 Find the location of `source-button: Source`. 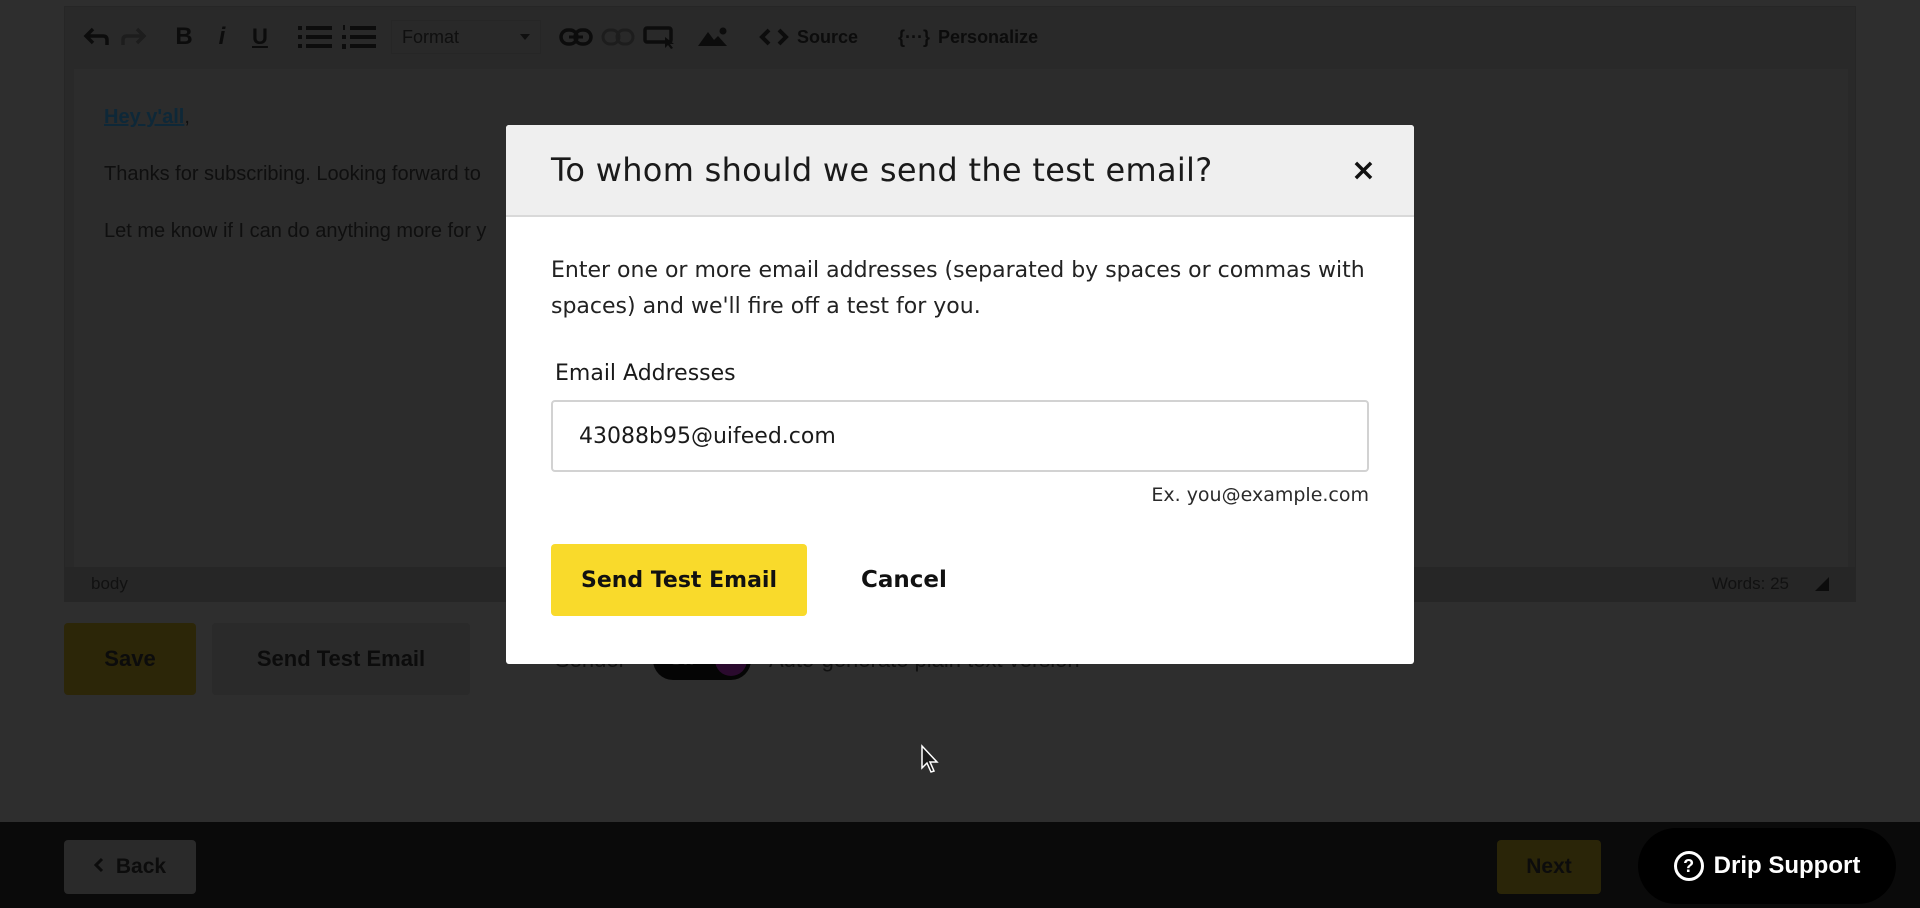

source-button: Source is located at coordinates (808, 37).